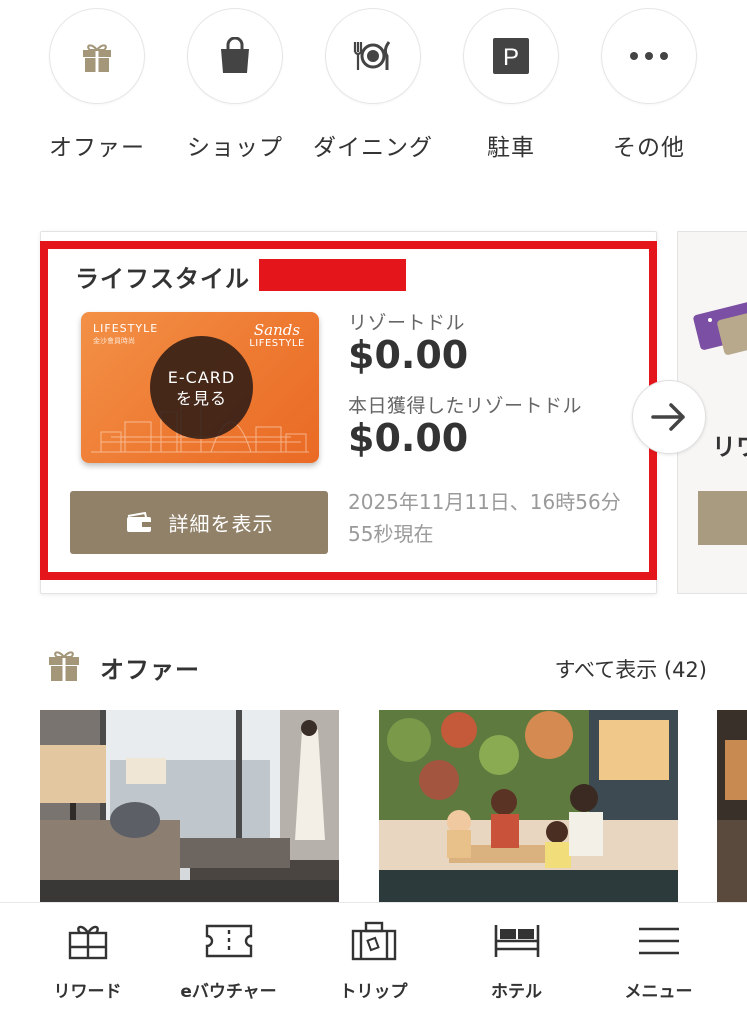 Image resolution: width=747 pixels, height=1024 pixels. Describe the element at coordinates (201, 398) in the screenshot. I see `view-ecard-line2: を見る` at that location.